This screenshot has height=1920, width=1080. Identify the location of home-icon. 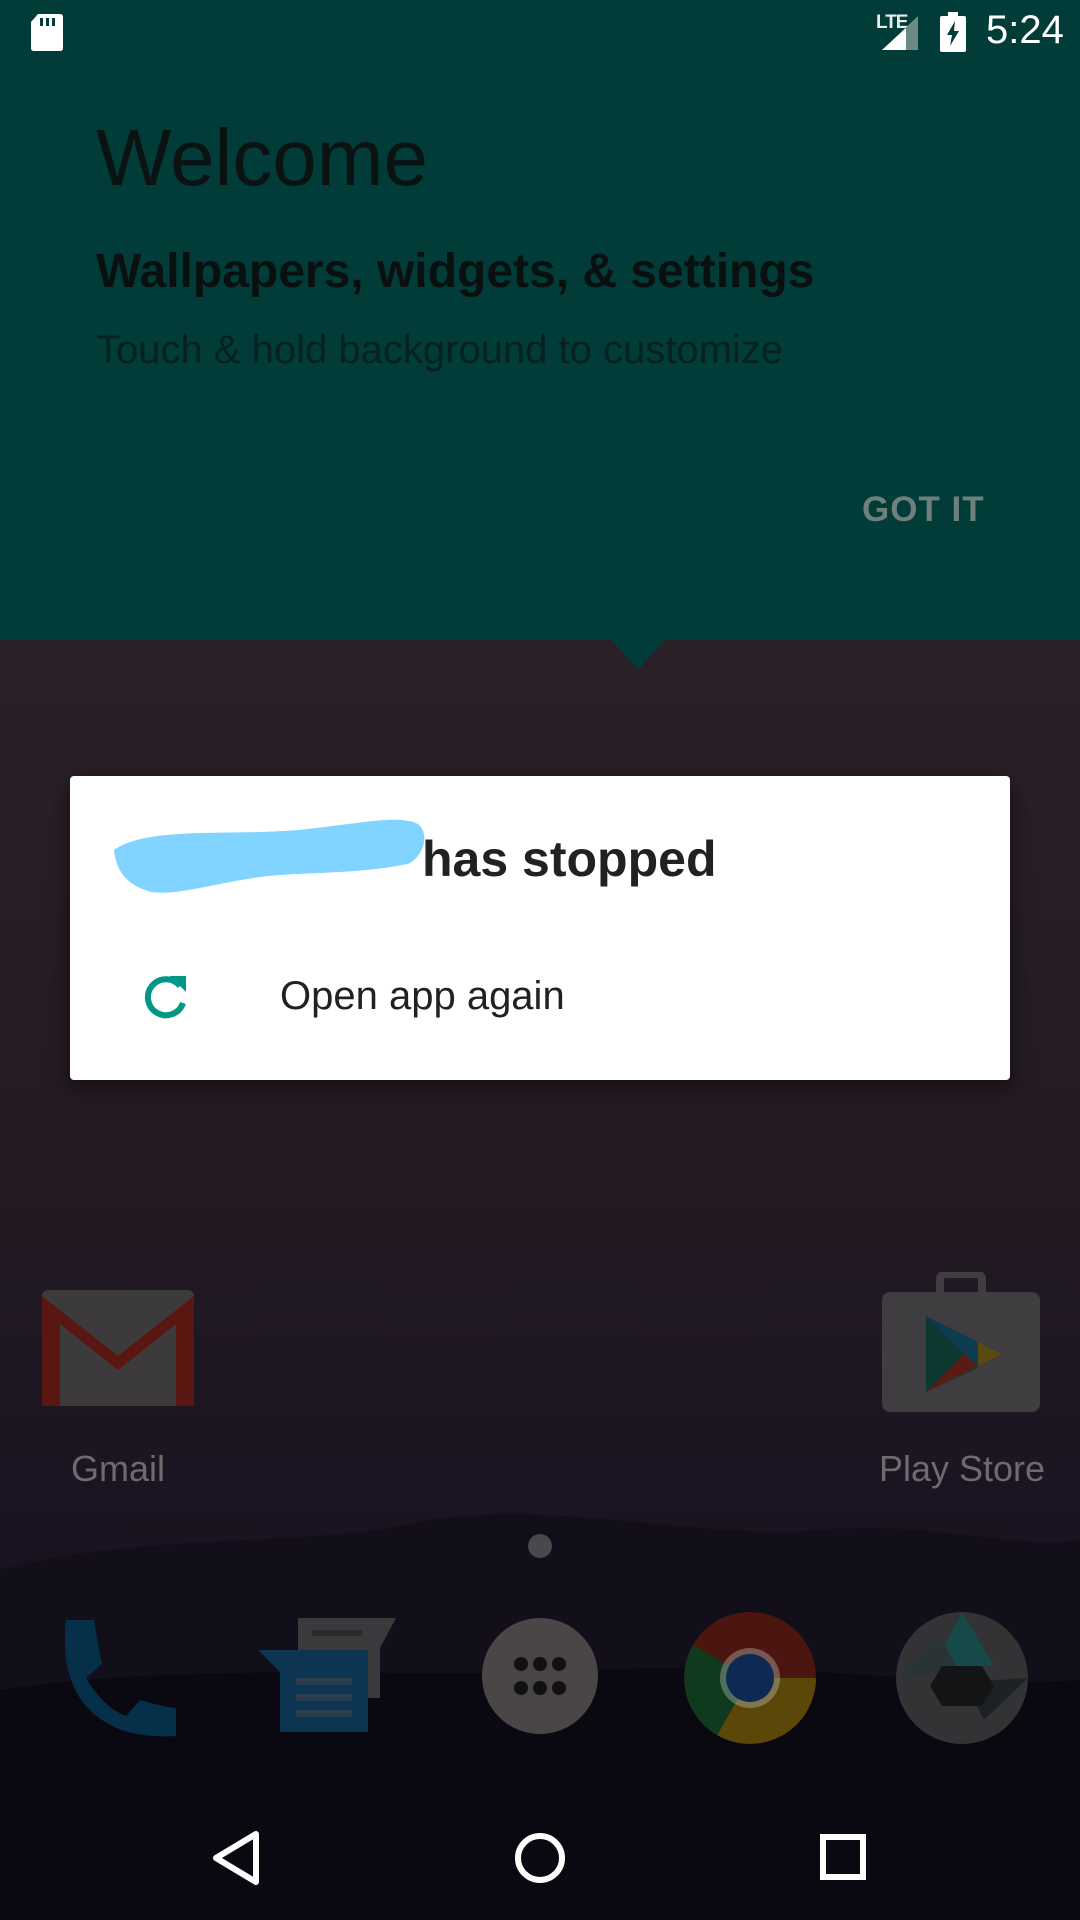
(540, 1858).